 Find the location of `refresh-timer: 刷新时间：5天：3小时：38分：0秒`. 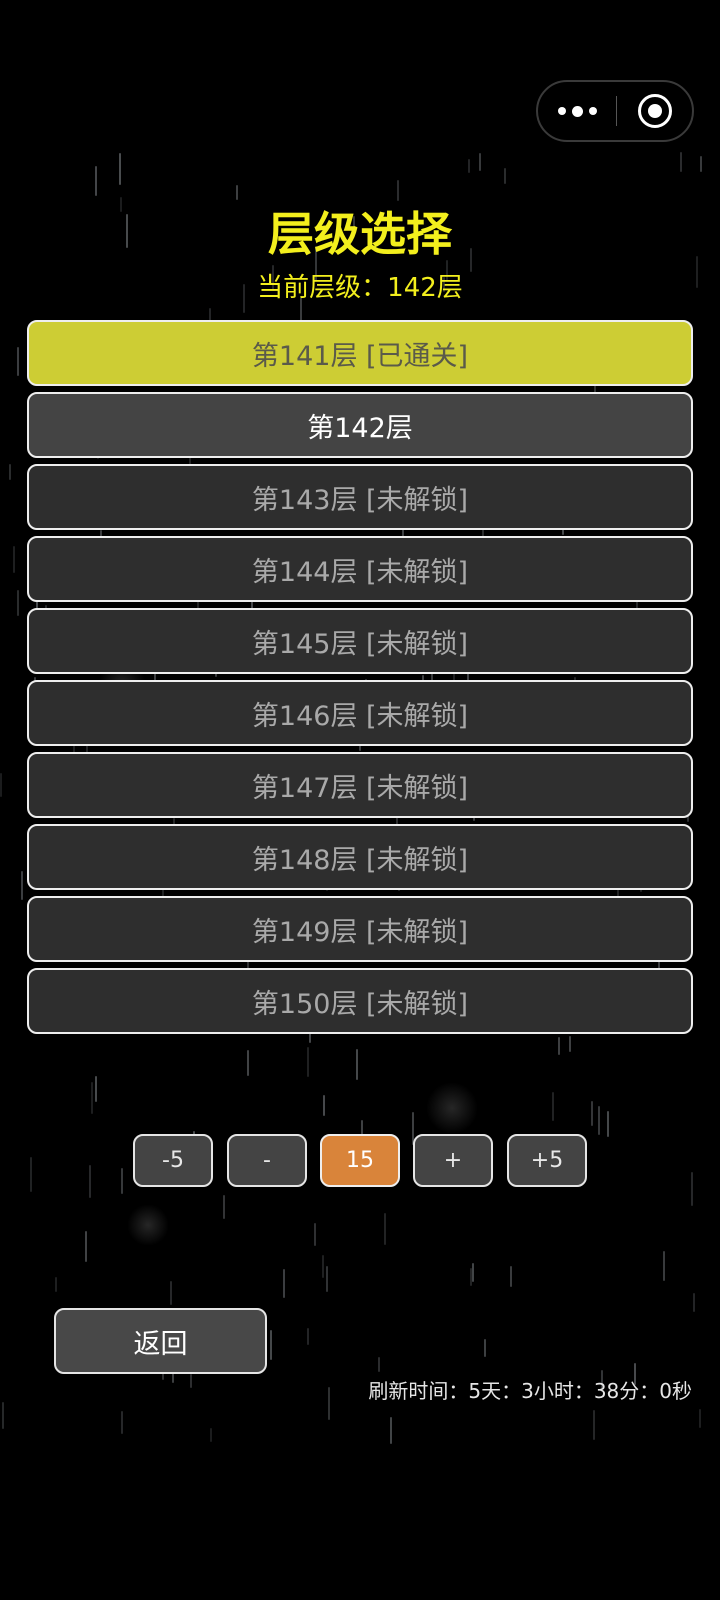

refresh-timer: 刷新时间：5天：3小时：38分：0秒 is located at coordinates (530, 1391).